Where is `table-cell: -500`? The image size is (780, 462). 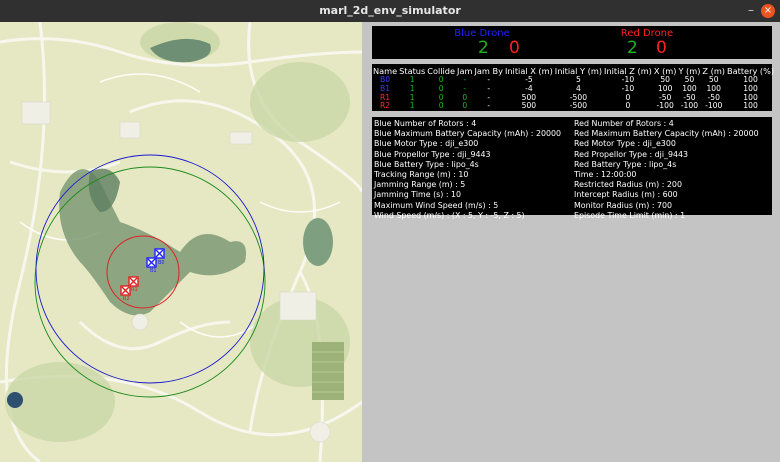
table-cell: -500 is located at coordinates (578, 106).